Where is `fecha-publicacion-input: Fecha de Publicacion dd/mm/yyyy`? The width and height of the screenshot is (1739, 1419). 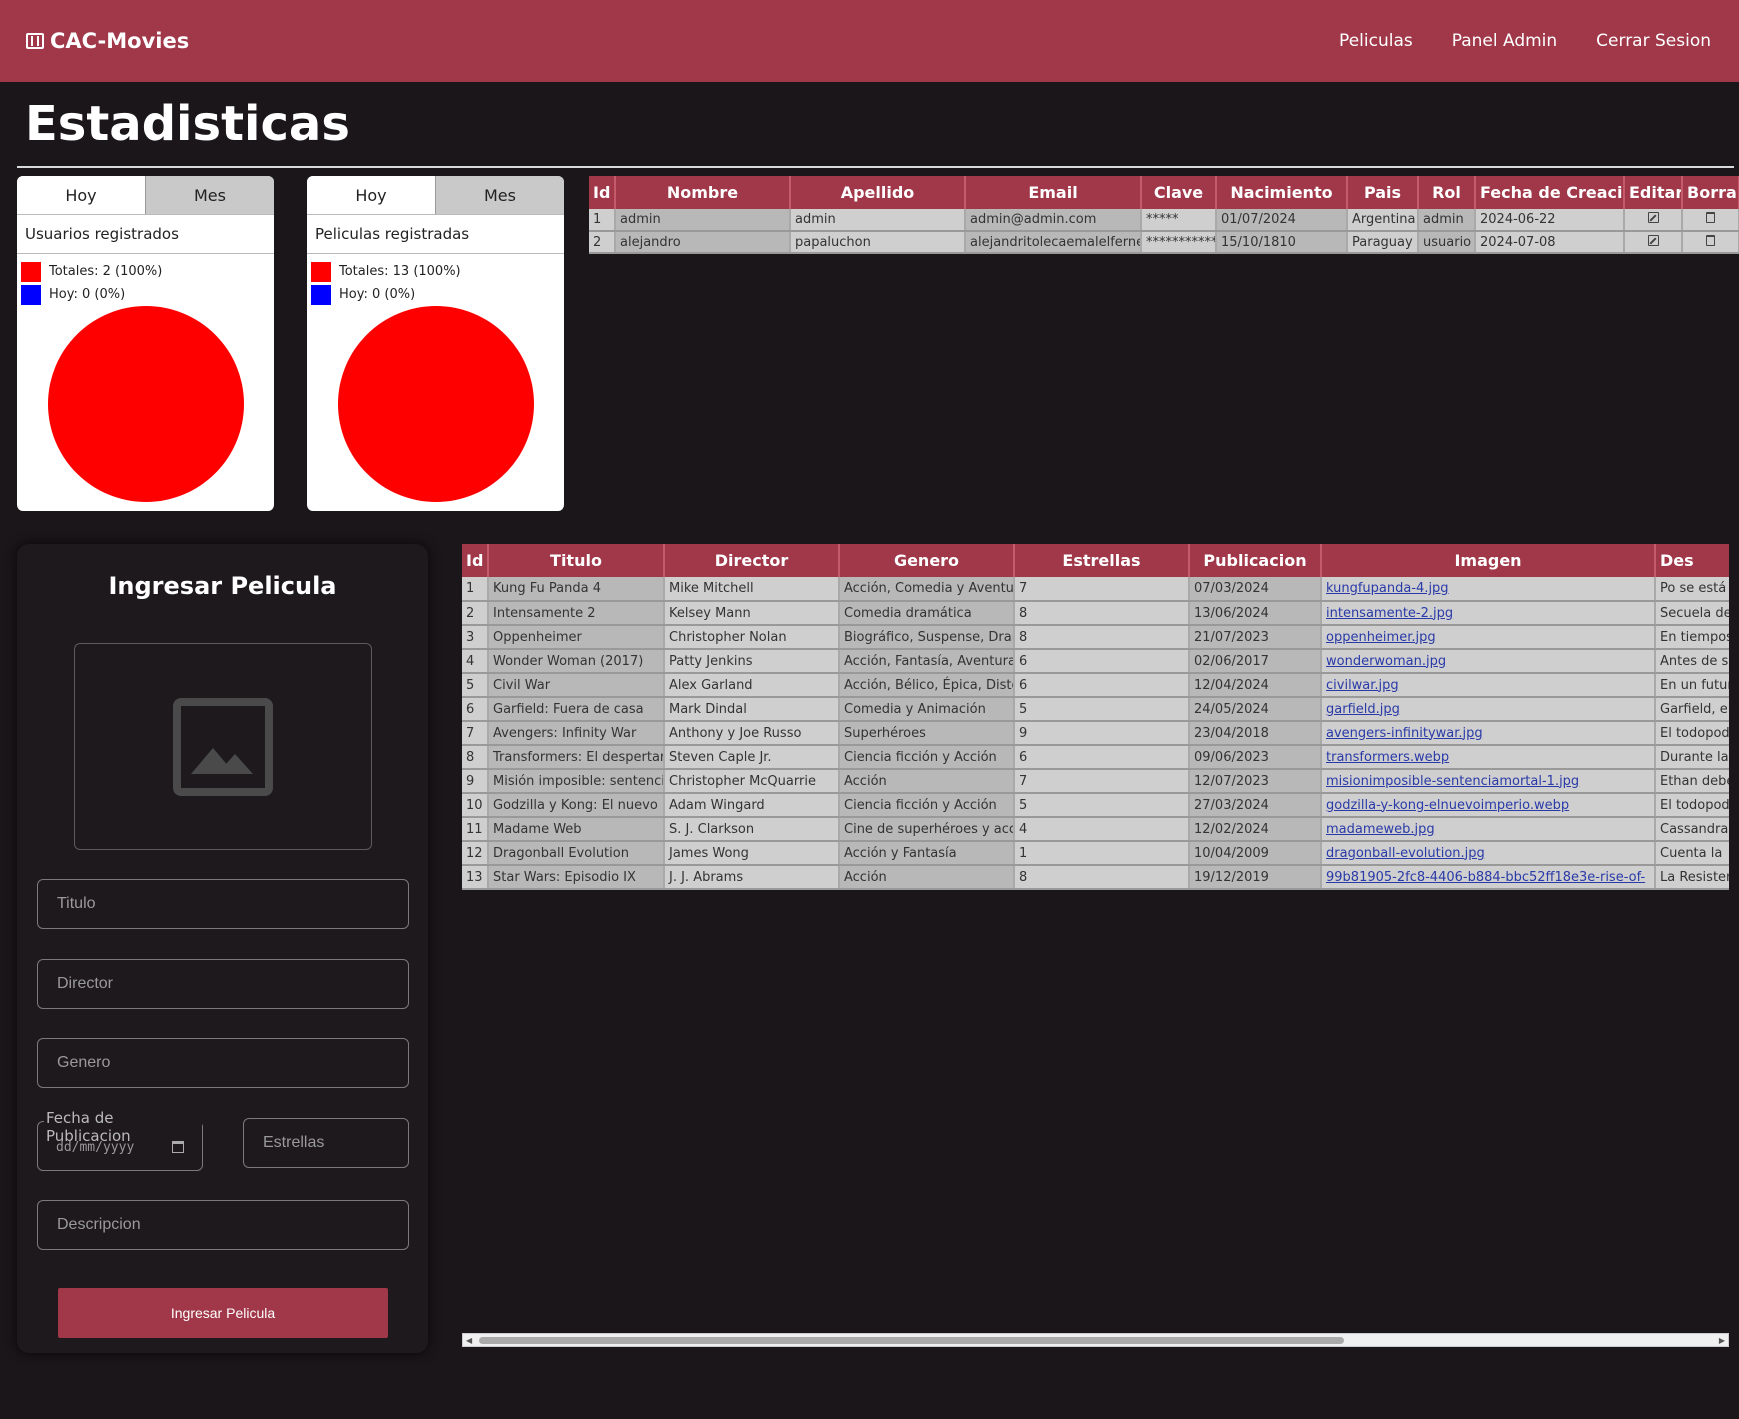 fecha-publicacion-input: Fecha de Publicacion dd/mm/yyyy is located at coordinates (120, 1140).